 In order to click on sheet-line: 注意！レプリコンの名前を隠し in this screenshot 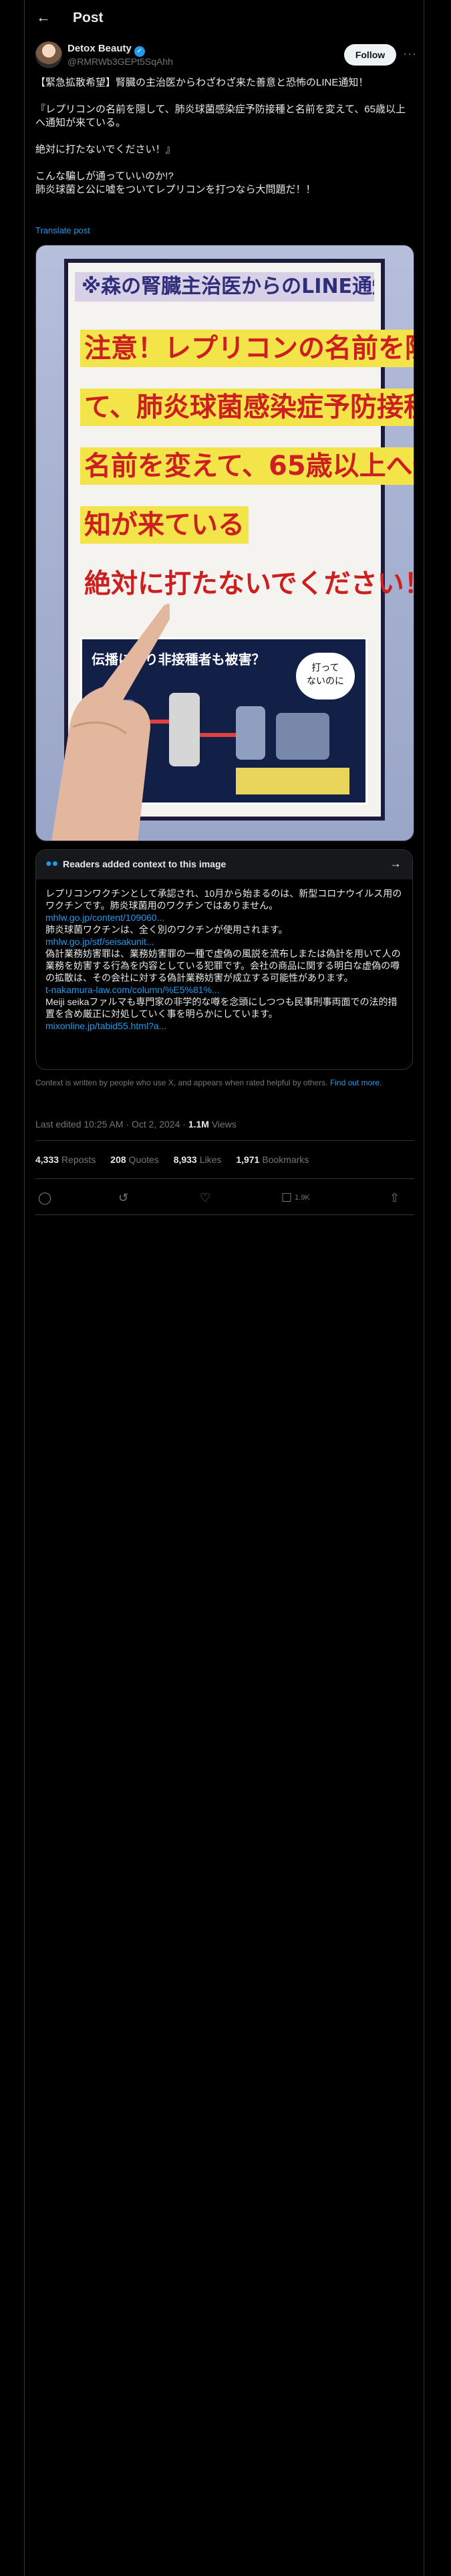, I will do `click(247, 349)`.